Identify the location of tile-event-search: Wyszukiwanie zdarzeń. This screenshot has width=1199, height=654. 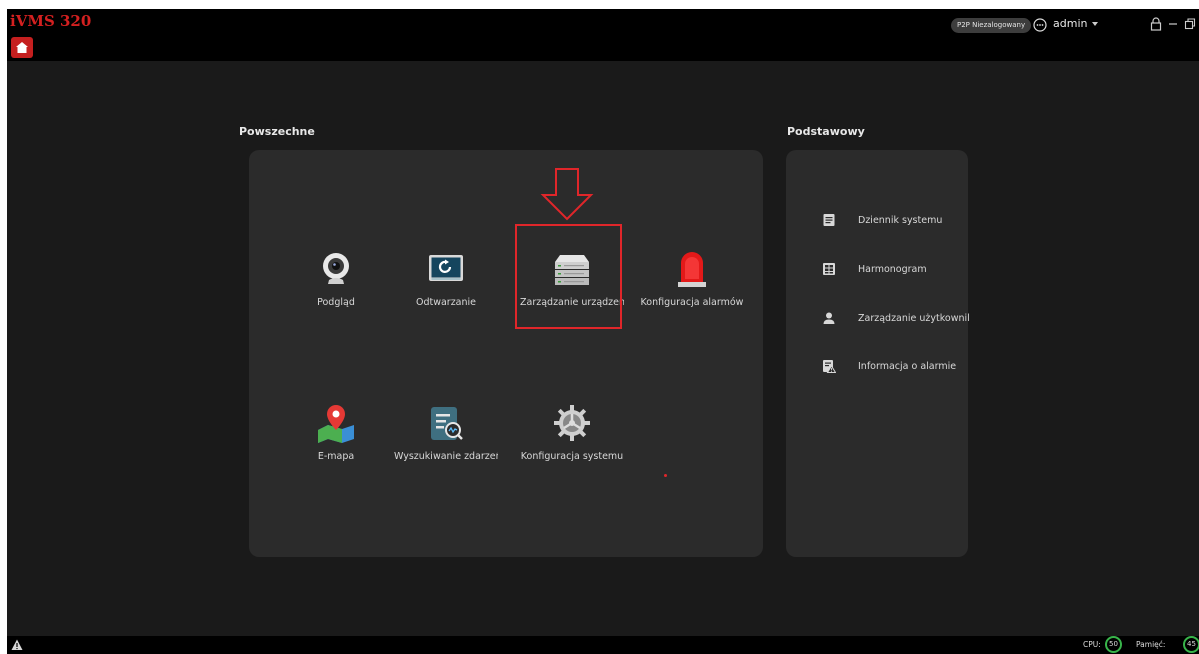
(446, 441).